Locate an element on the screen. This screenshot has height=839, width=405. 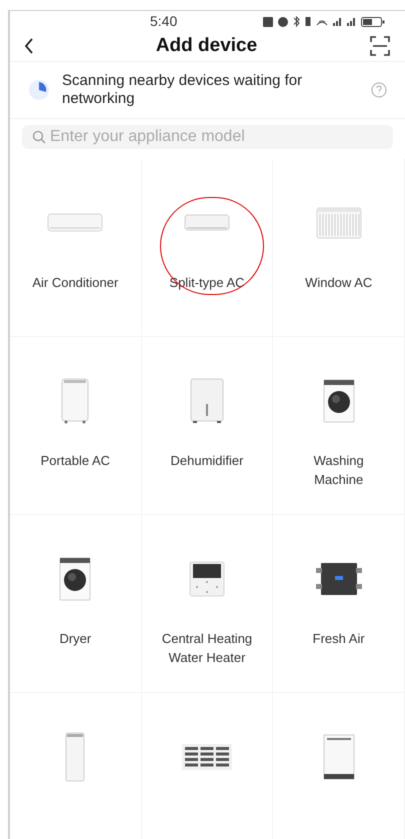
scanning-icon is located at coordinates (39, 89).